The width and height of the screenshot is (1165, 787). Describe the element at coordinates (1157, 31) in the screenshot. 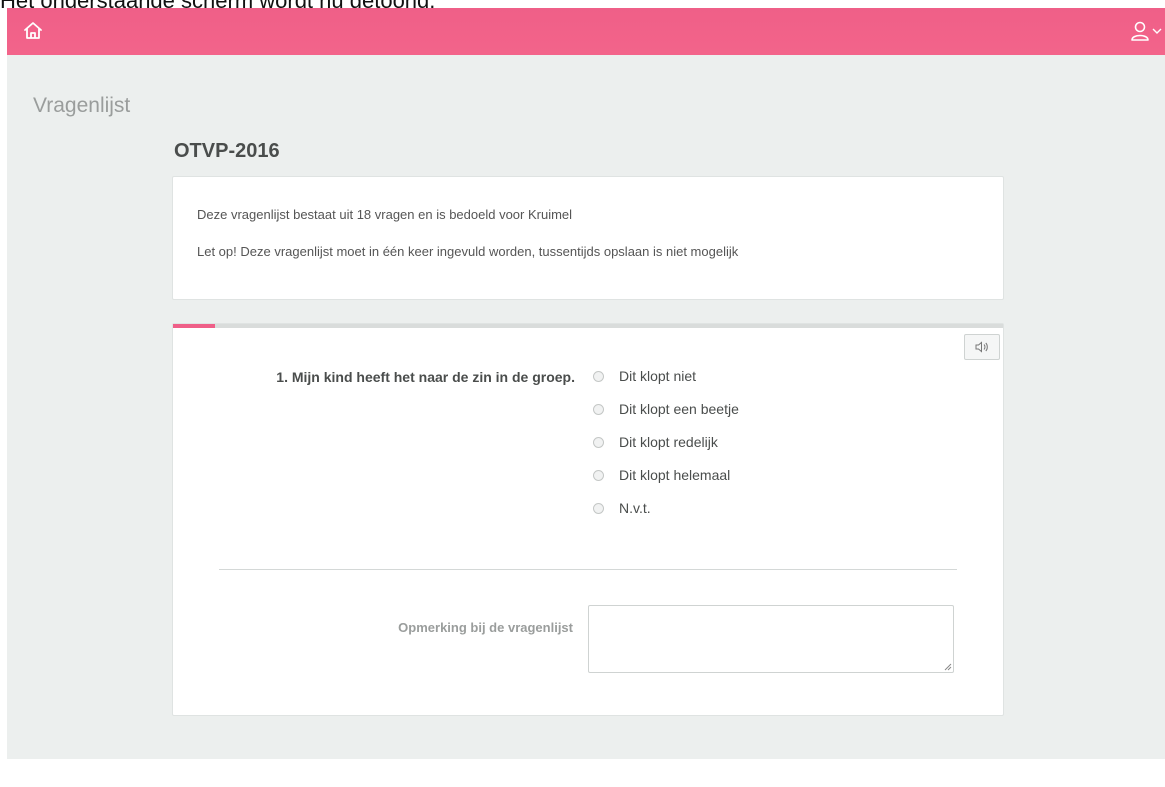

I see `chevron-down-icon` at that location.